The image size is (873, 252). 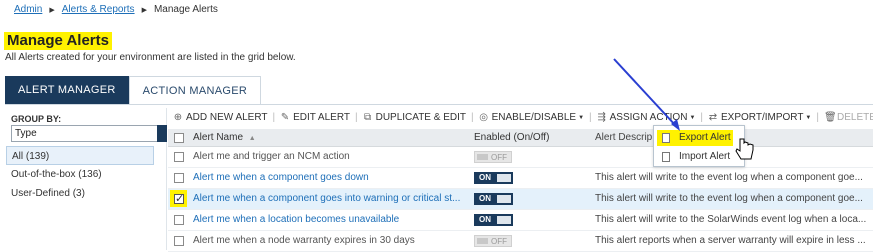 I want to click on sort-ascending-icon: ▲, so click(x=252, y=138).